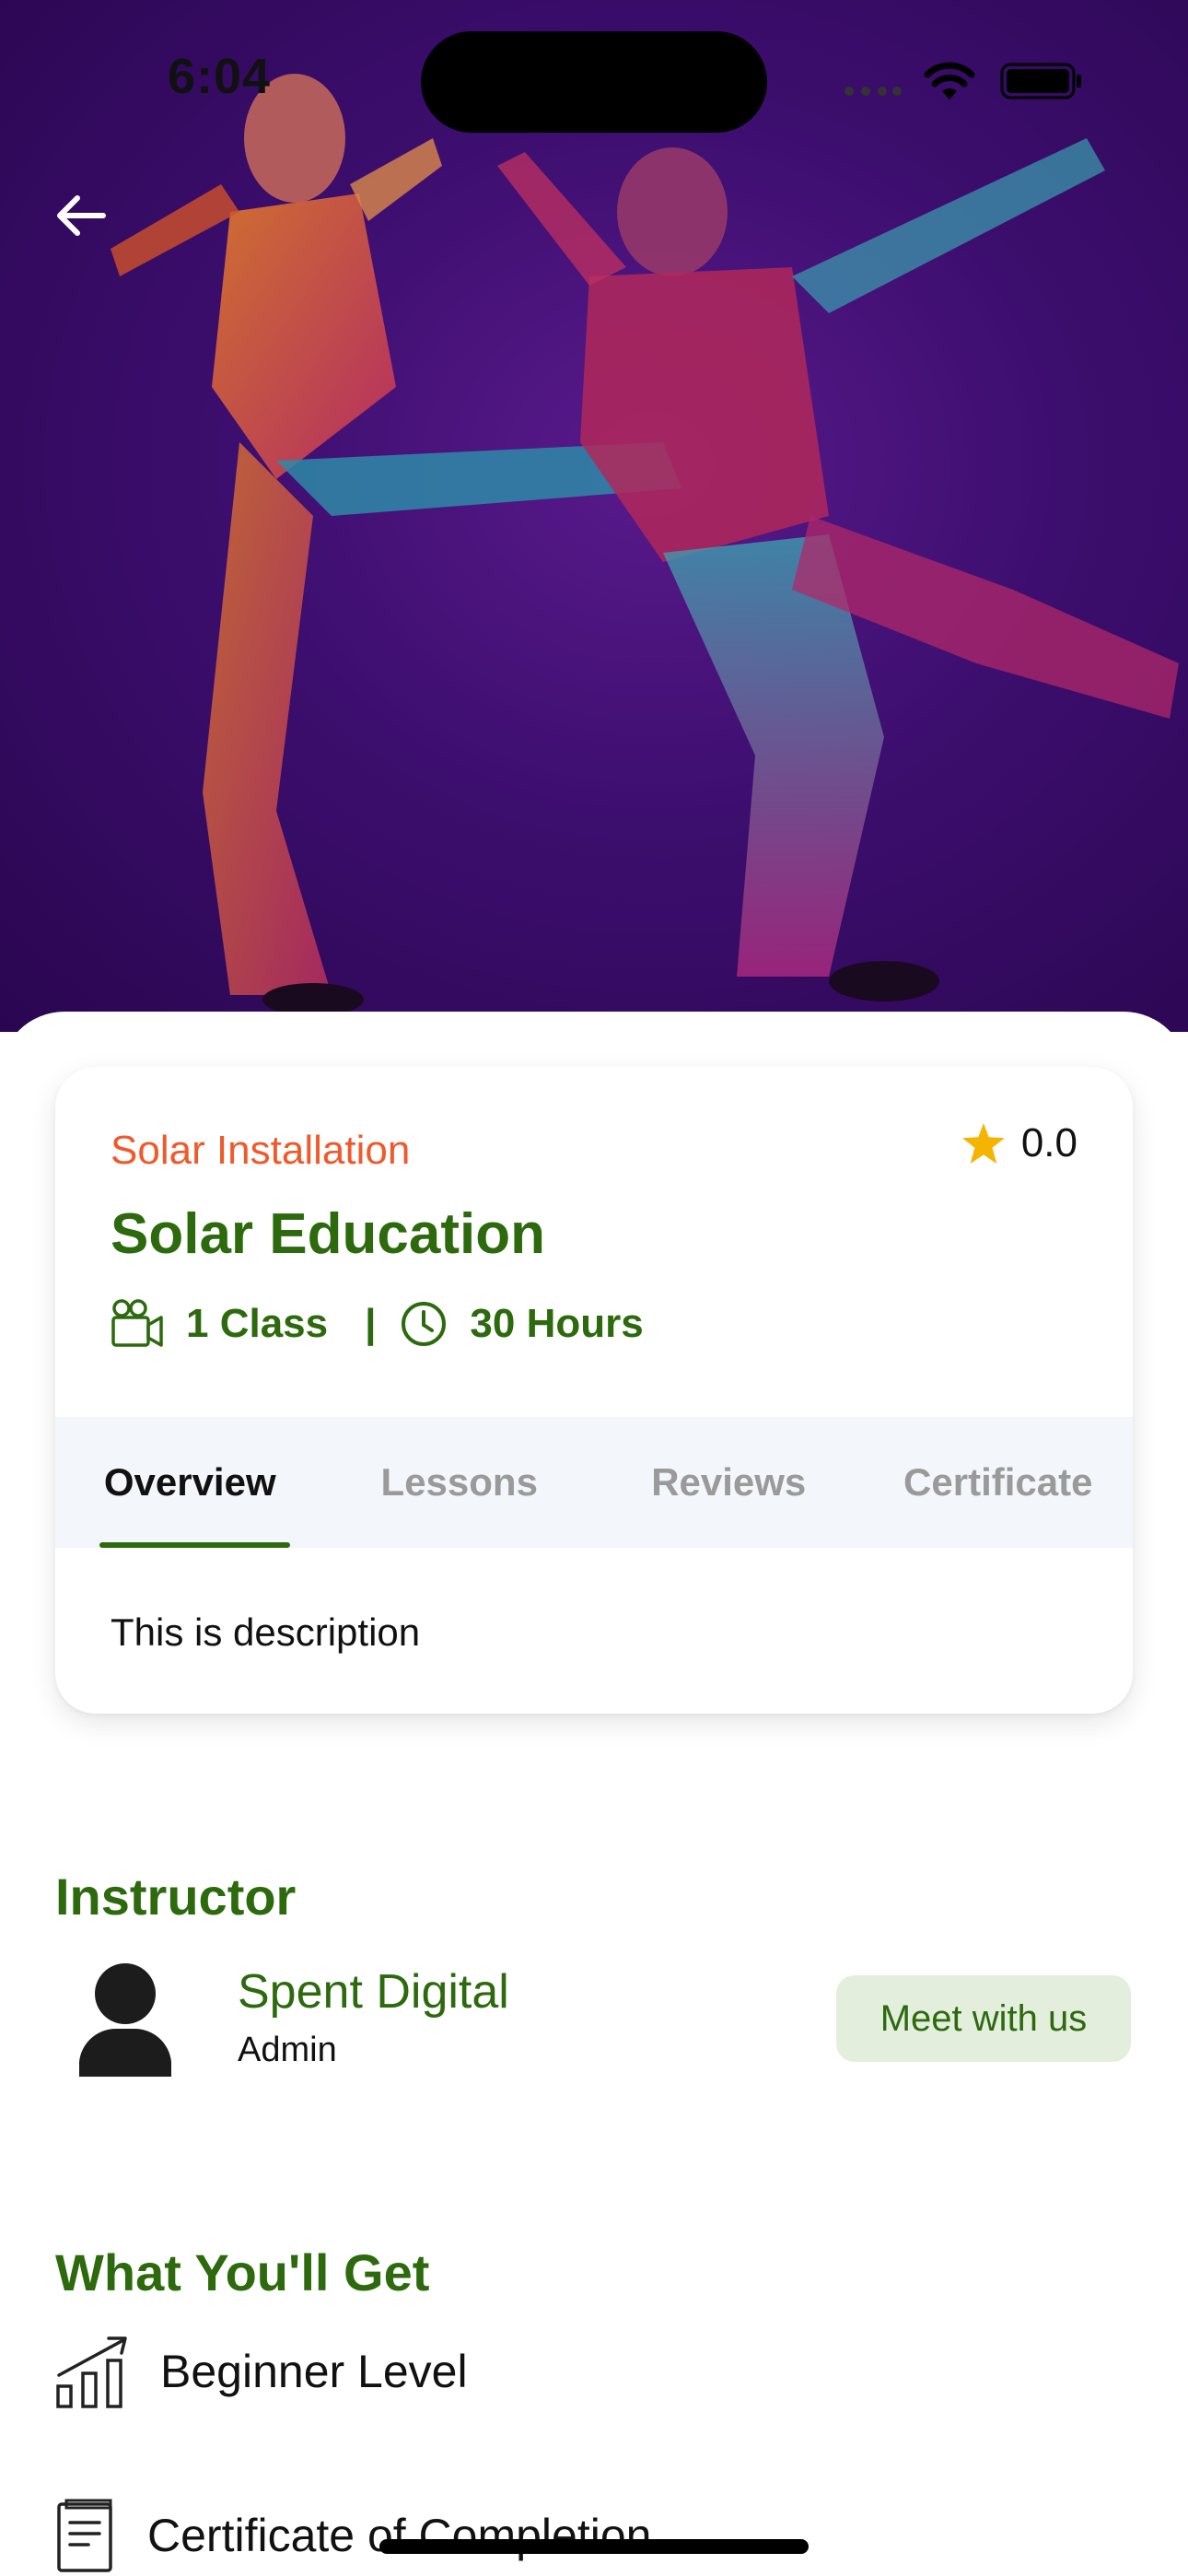 The image size is (1188, 2576). I want to click on avatar-person-icon, so click(125, 2020).